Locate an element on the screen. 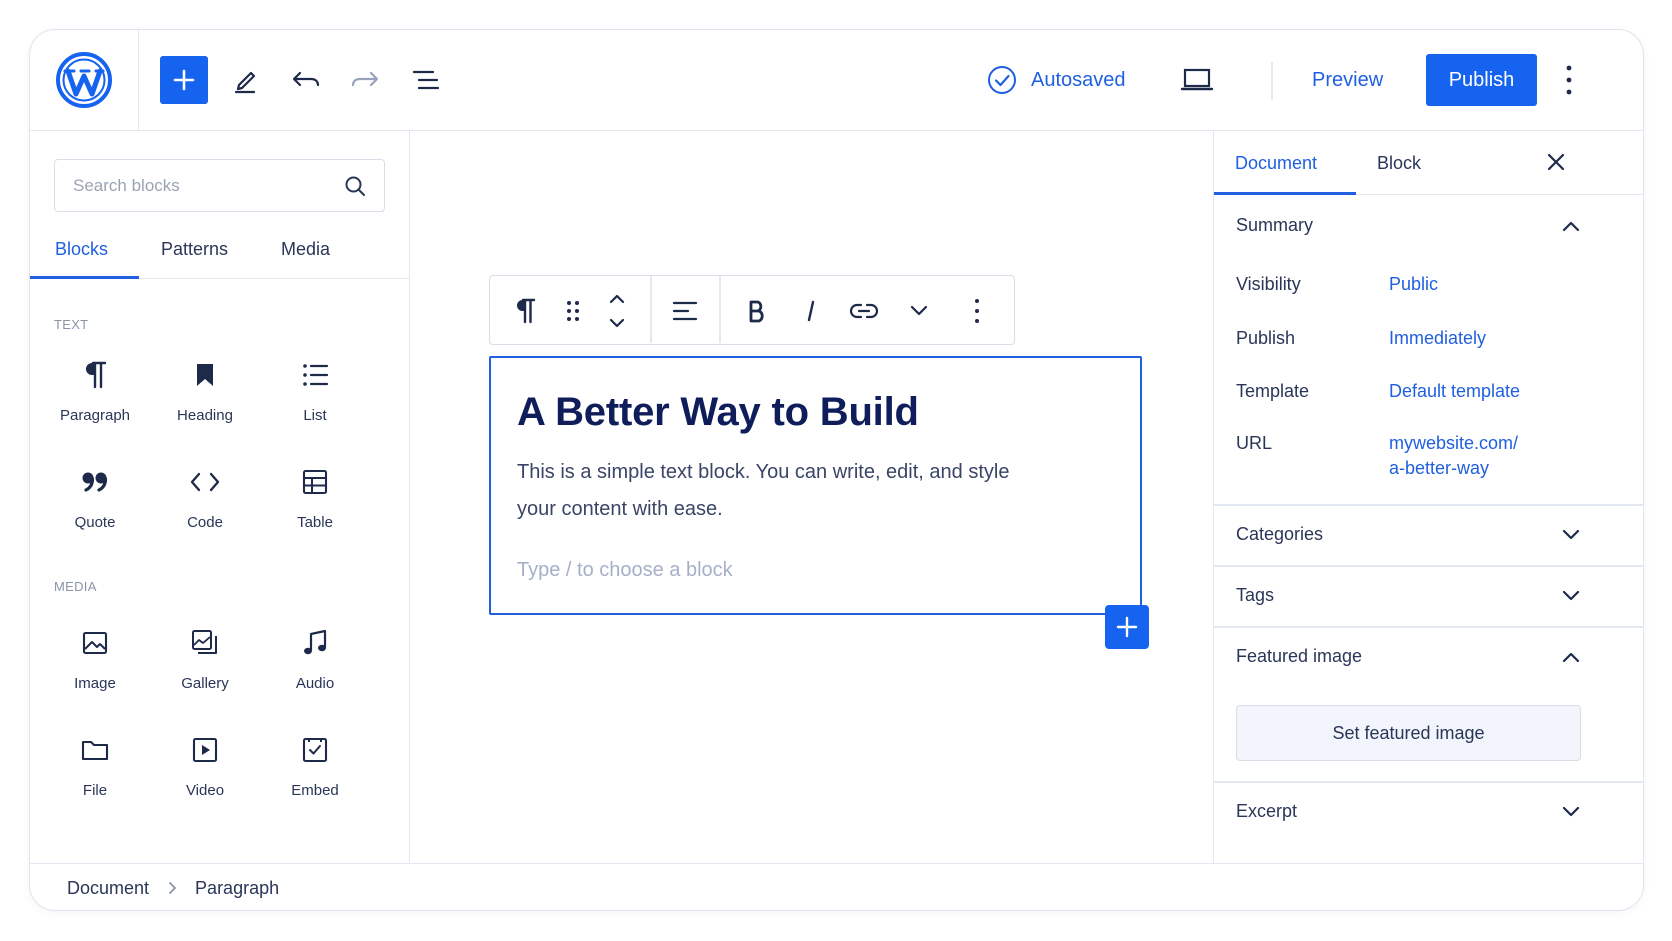  url-value-line-1: mywebsite.com/ is located at coordinates (1454, 443).